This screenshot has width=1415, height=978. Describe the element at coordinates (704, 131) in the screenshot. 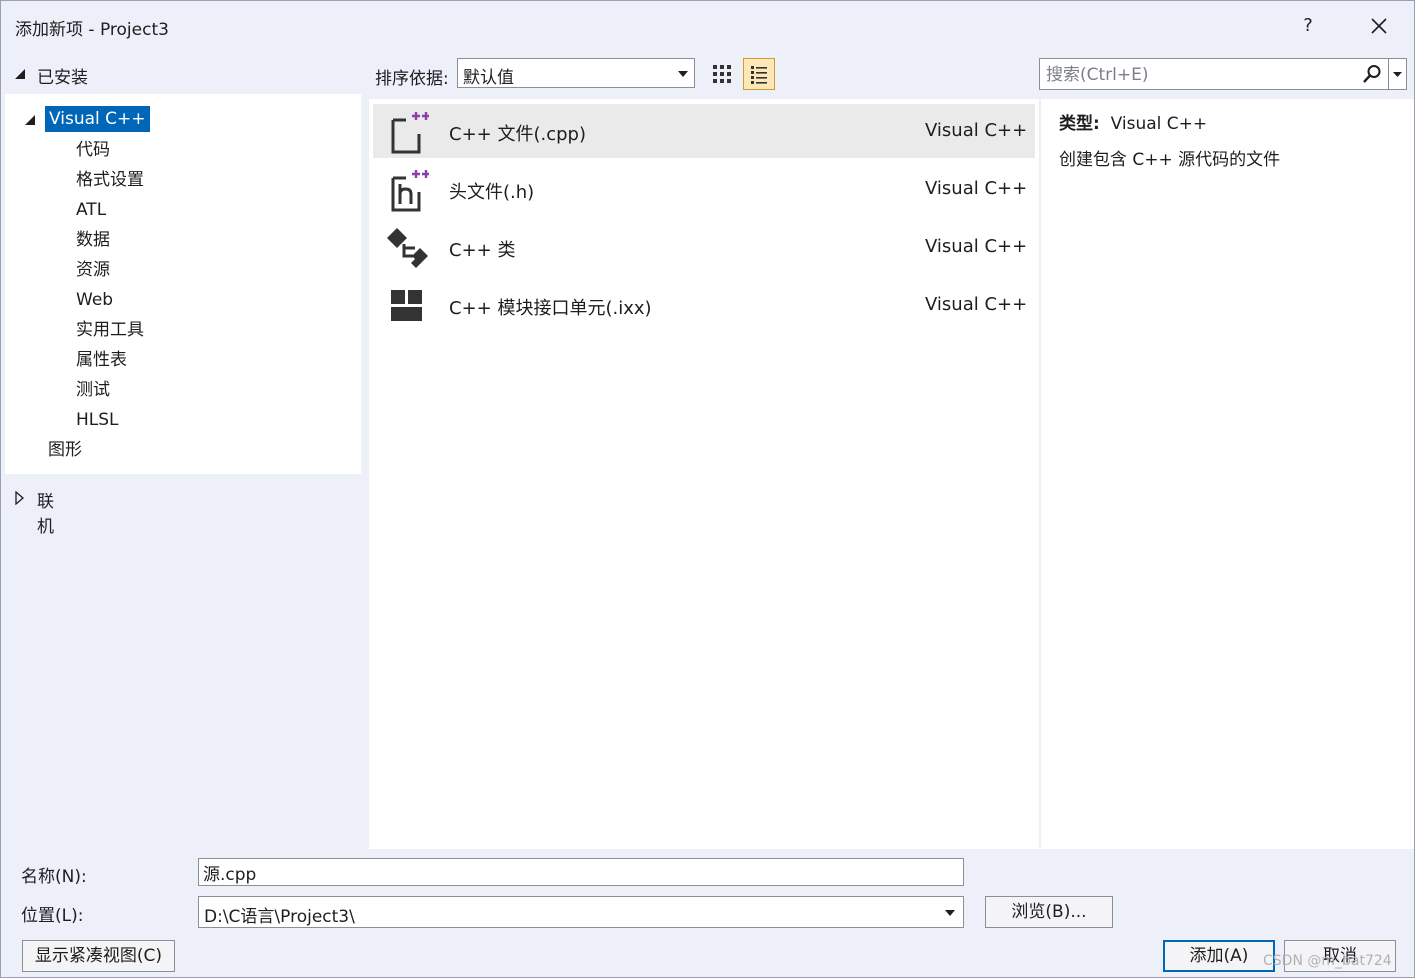

I see `template-item: C++ 文件(.cpp) Visual C++` at that location.